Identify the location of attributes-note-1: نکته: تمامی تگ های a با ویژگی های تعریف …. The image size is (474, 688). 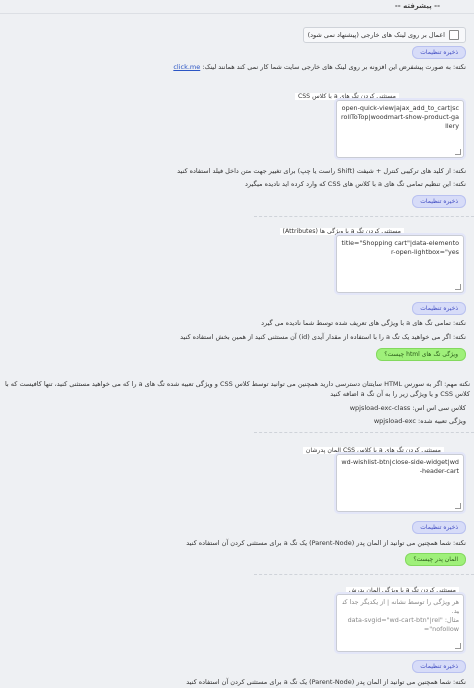
(363, 323).